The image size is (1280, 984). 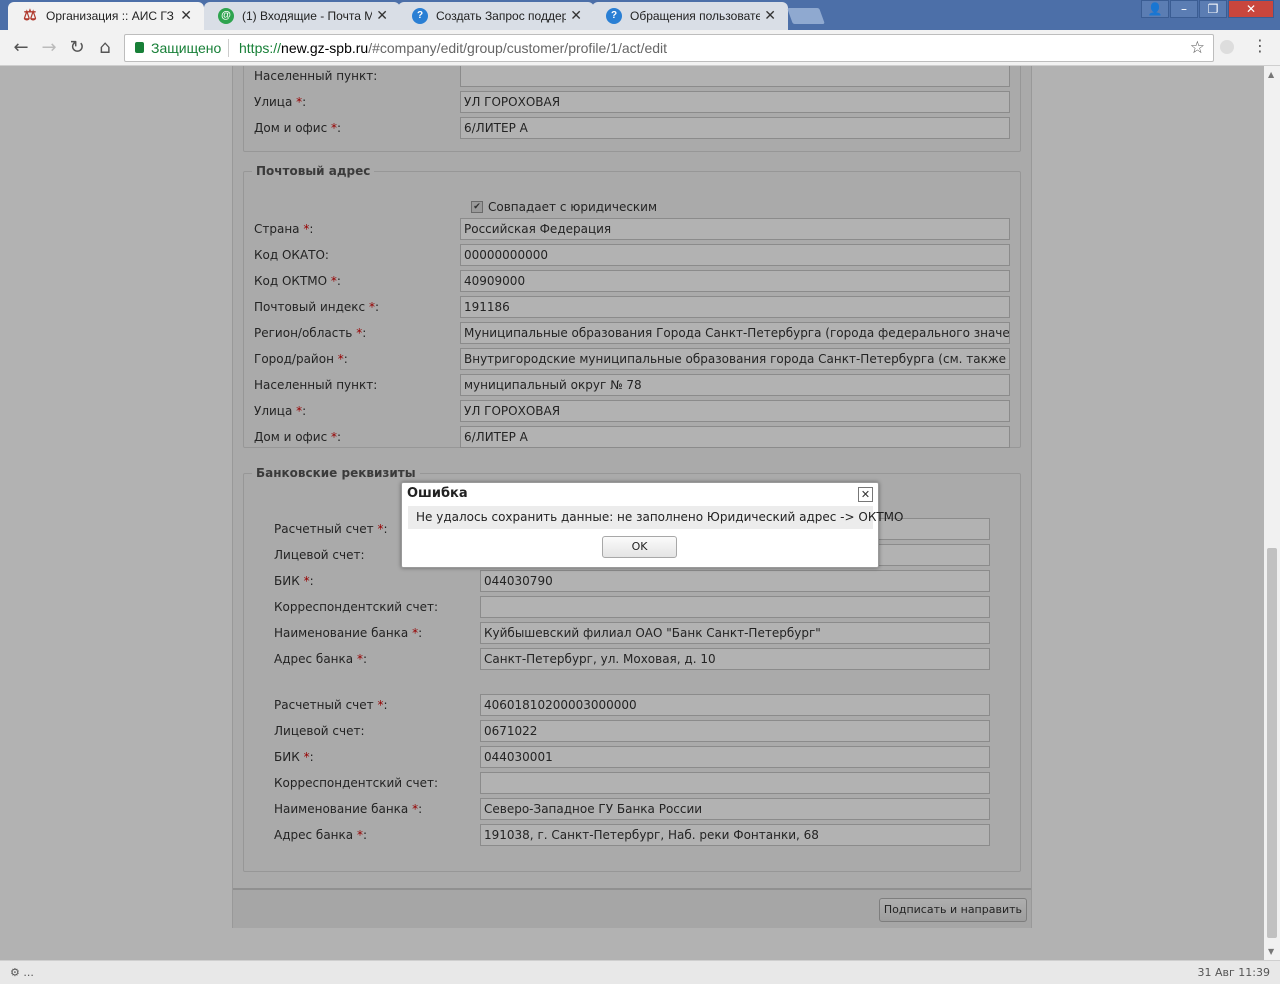 What do you see at coordinates (105, 48) in the screenshot?
I see `home-icon: ⌂` at bounding box center [105, 48].